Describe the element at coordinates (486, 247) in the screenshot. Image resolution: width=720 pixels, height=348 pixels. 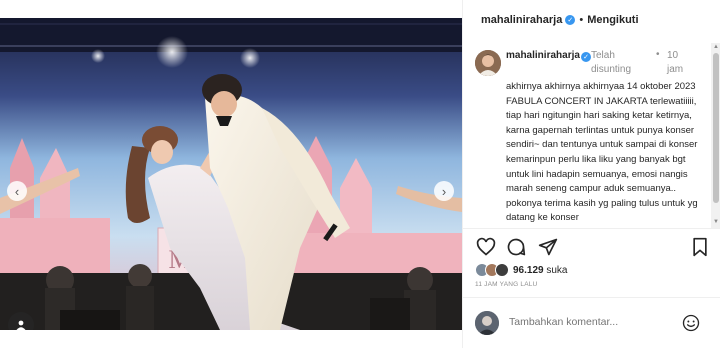
I see `heart-icon` at that location.